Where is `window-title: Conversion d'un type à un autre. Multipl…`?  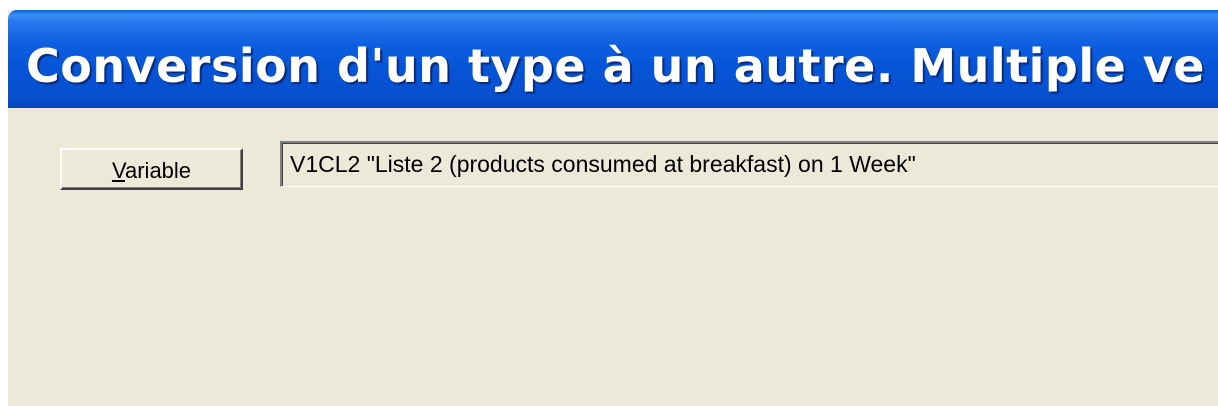
window-title: Conversion d'un type à un autre. Multipl… is located at coordinates (615, 66).